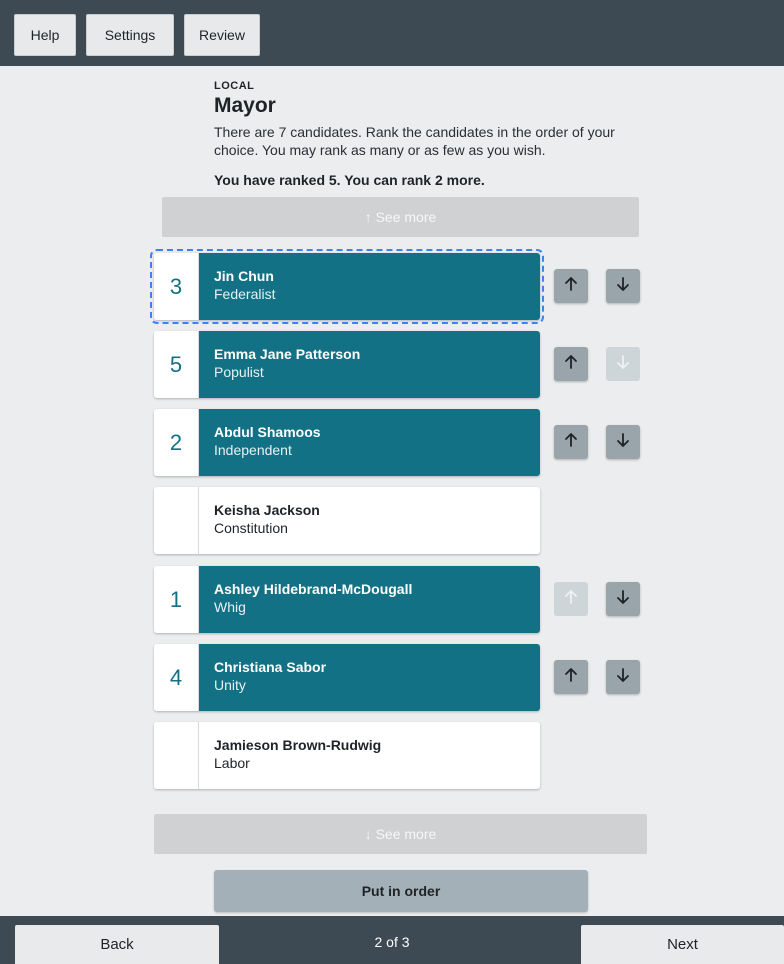 This screenshot has height=964, width=784. I want to click on candidate-party: Unity, so click(230, 685).